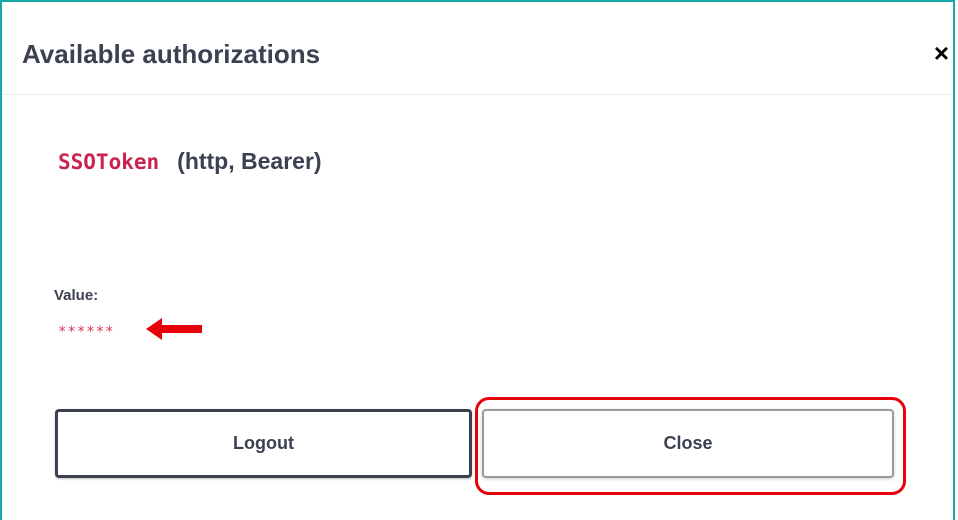  Describe the element at coordinates (941, 53) in the screenshot. I see `close-icon: ×` at that location.